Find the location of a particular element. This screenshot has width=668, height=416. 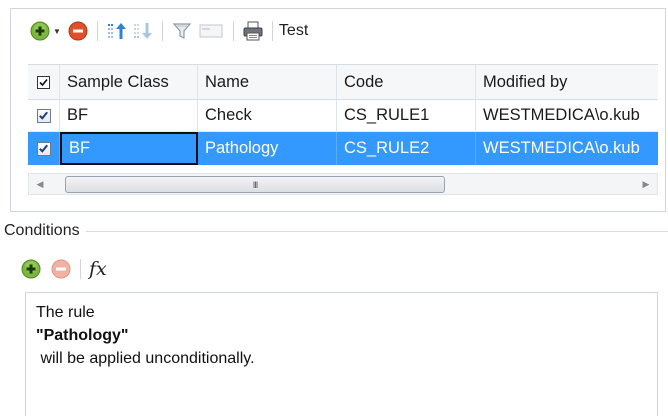

scroll-right-icon: ▶ is located at coordinates (646, 184).